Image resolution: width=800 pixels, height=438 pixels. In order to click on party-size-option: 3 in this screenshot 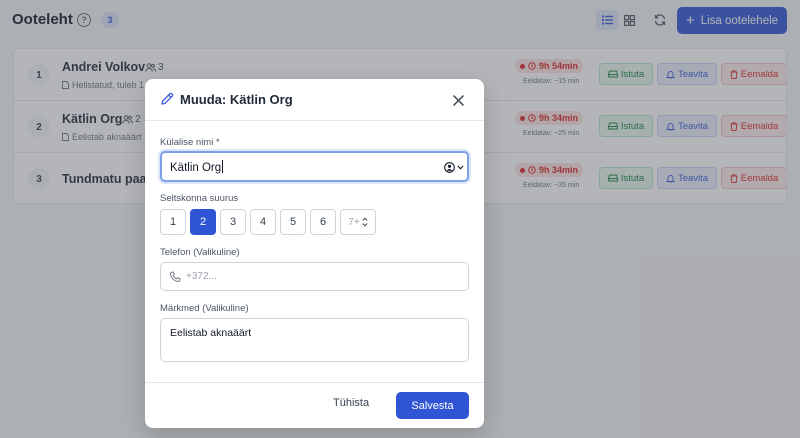, I will do `click(233, 222)`.